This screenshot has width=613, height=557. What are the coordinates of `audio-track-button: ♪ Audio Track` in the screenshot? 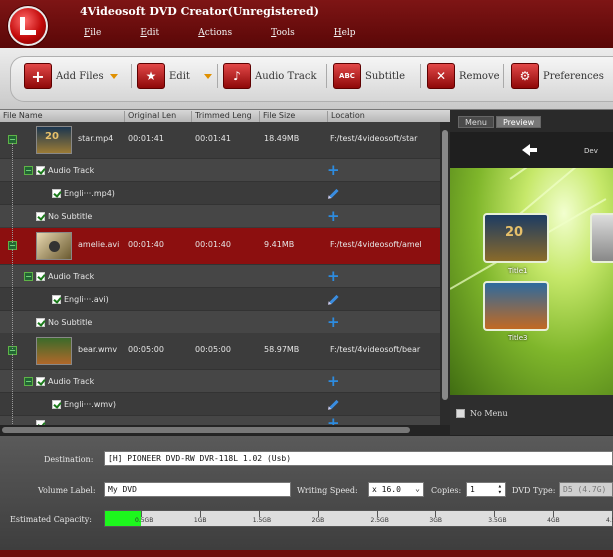 It's located at (270, 76).